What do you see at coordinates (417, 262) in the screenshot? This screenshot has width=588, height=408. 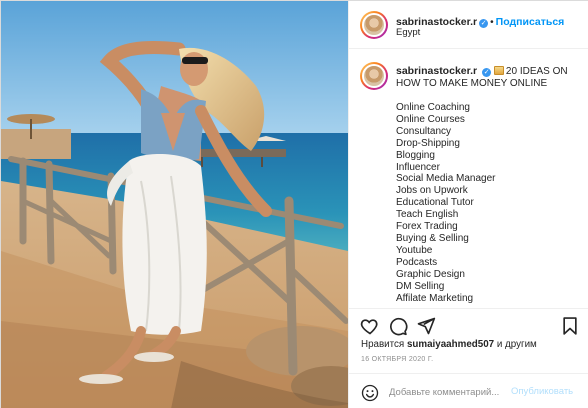 I see `idea-item: Podcasts` at bounding box center [417, 262].